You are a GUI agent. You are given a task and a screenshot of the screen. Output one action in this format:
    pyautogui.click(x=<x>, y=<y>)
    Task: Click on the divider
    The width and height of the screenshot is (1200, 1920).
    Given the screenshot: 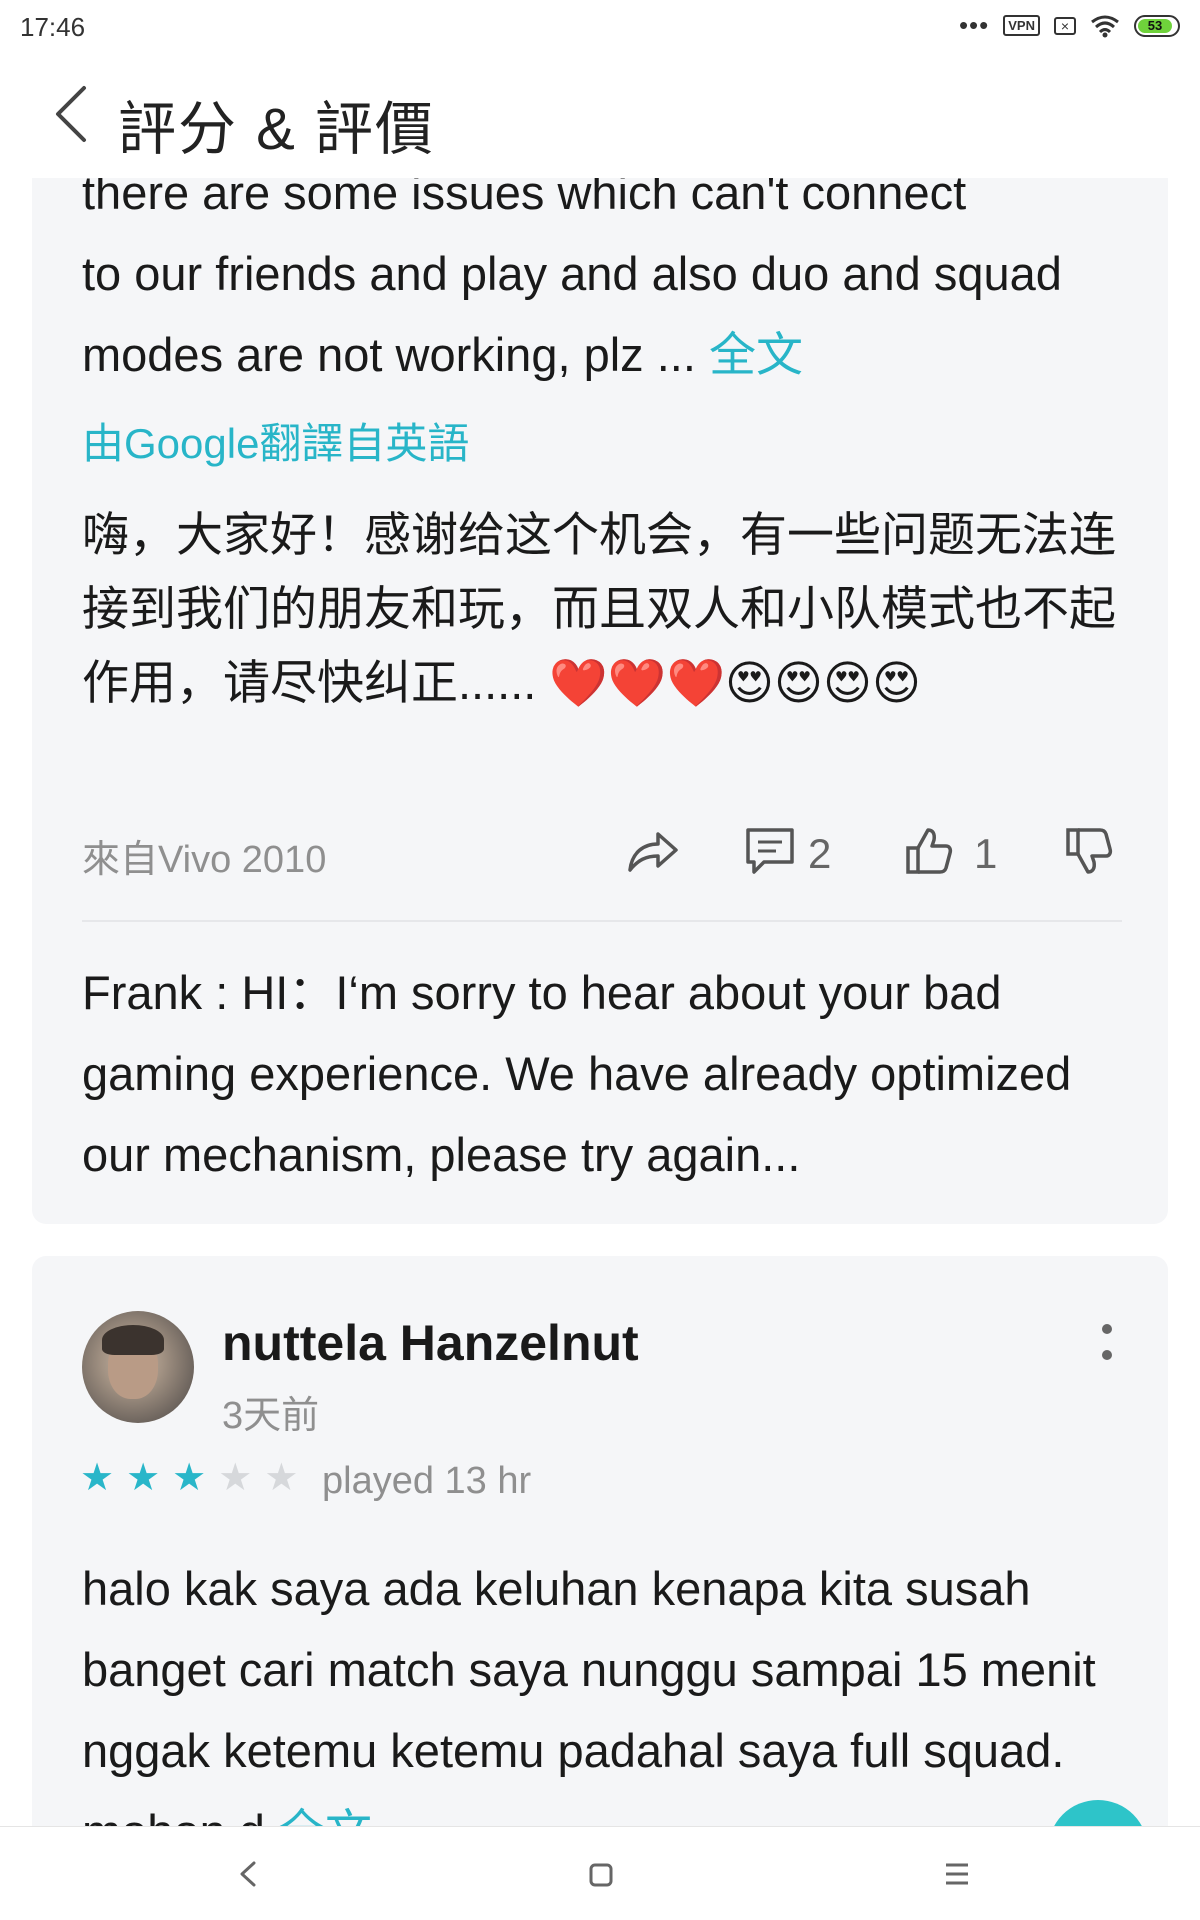 What is the action you would take?
    pyautogui.click(x=602, y=921)
    